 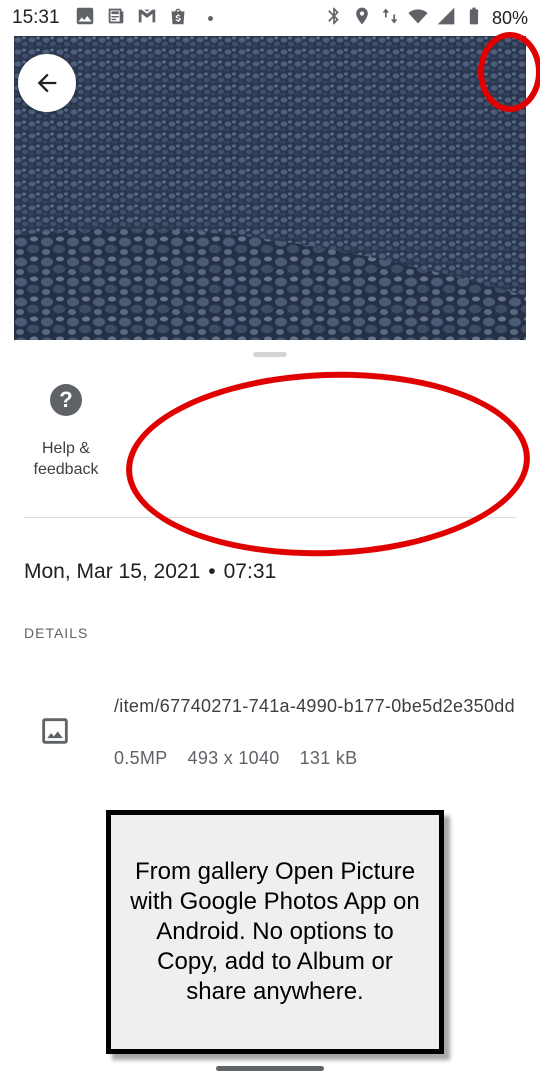 I want to click on help-icon: ?, so click(x=66, y=400).